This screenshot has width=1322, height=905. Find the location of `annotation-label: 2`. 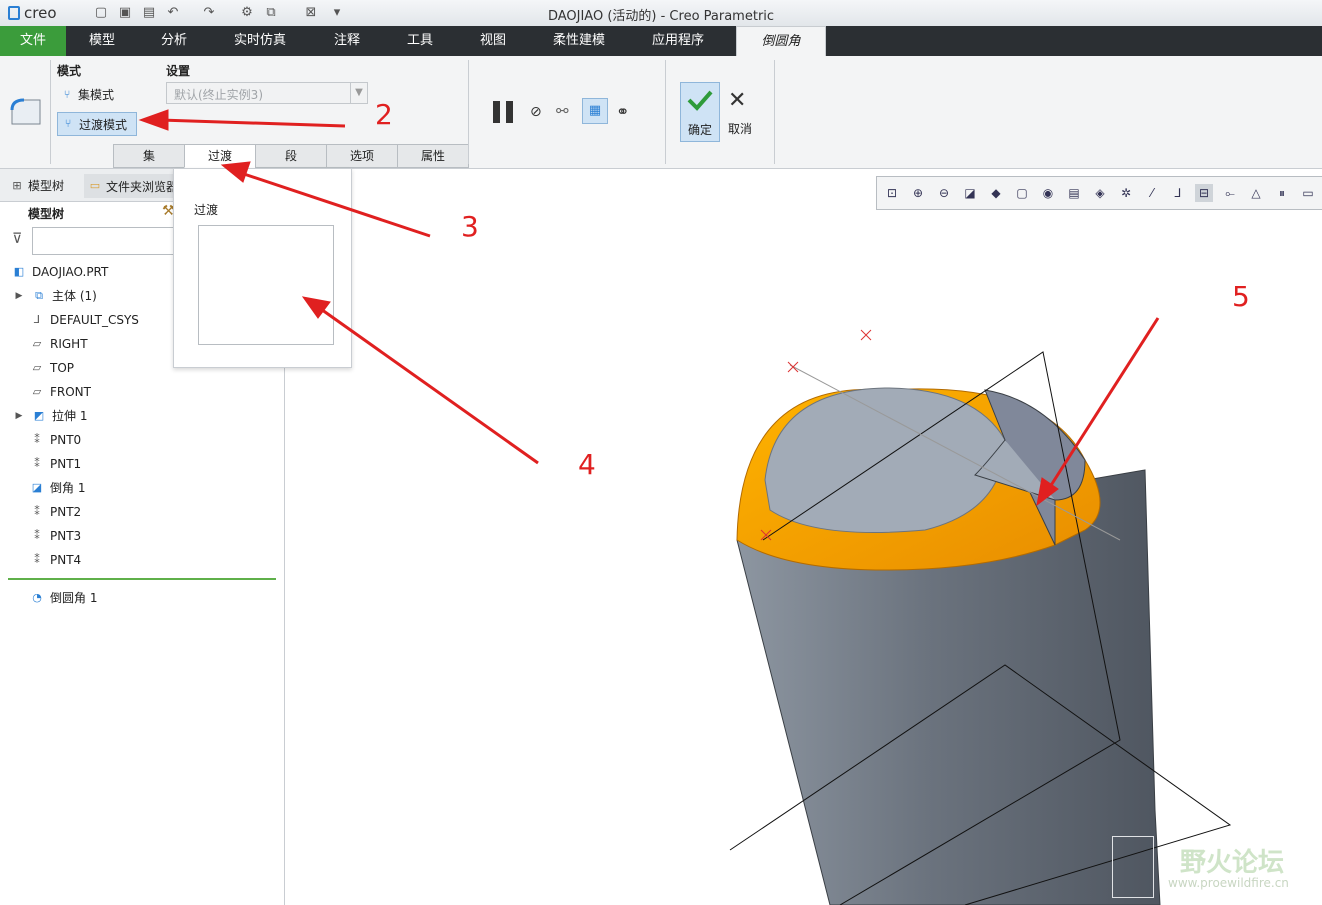

annotation-label: 2 is located at coordinates (384, 114).